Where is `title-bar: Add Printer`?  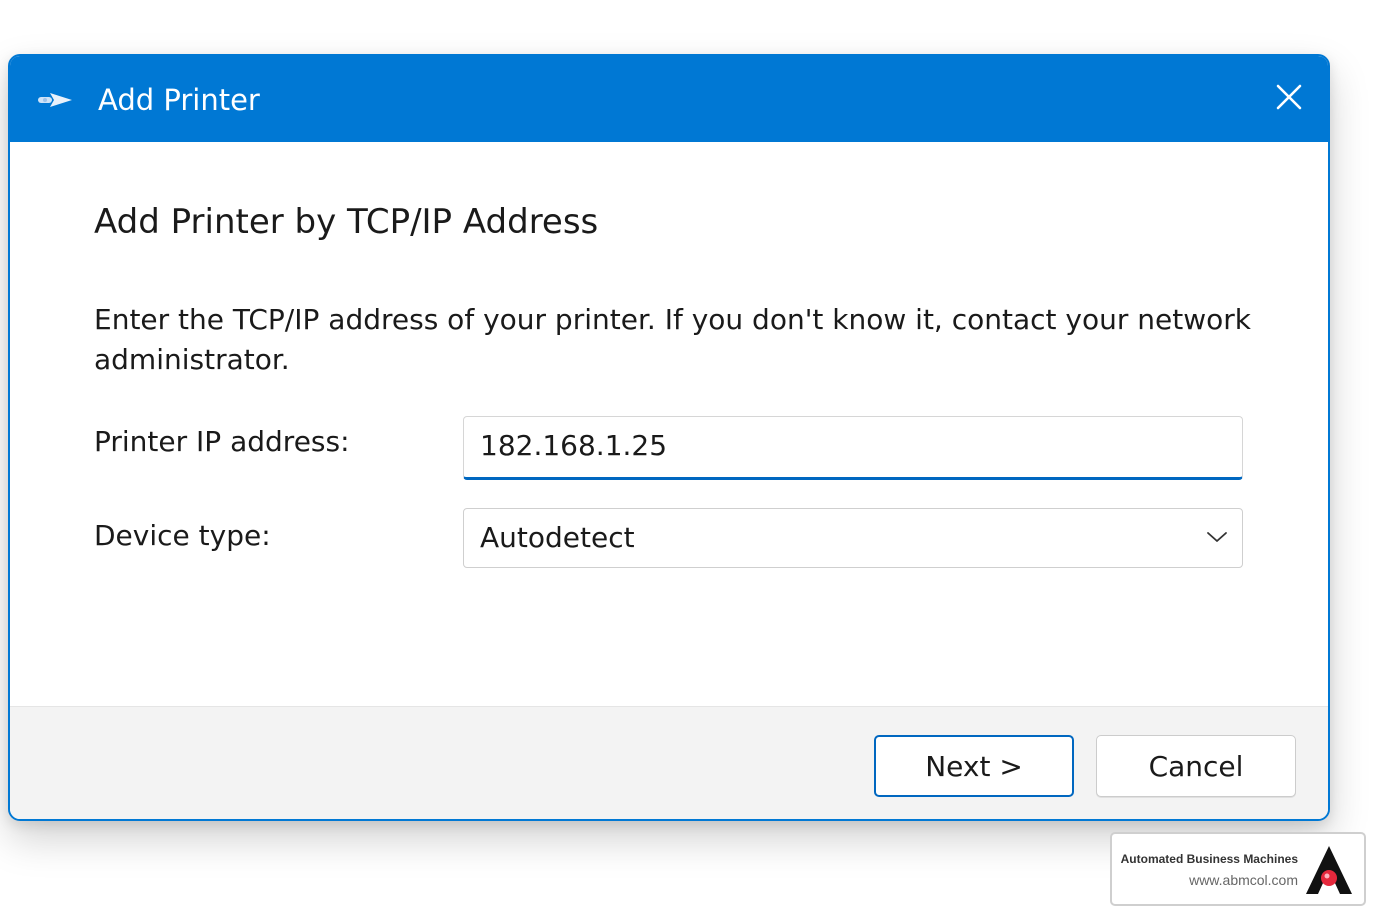
title-bar: Add Printer is located at coordinates (669, 99).